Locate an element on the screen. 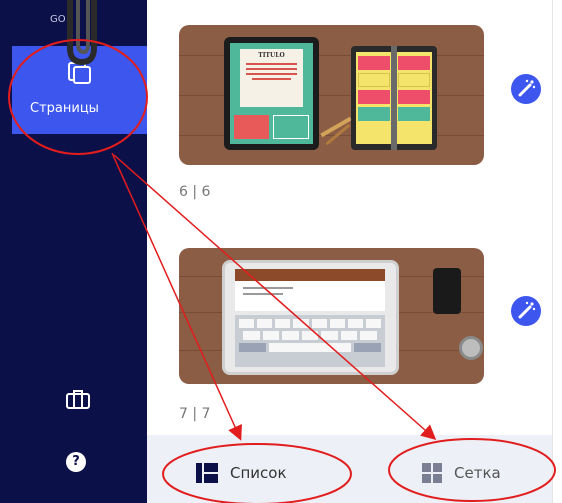 This screenshot has width=562, height=503. page-number-6: 6 | 6 is located at coordinates (195, 192).